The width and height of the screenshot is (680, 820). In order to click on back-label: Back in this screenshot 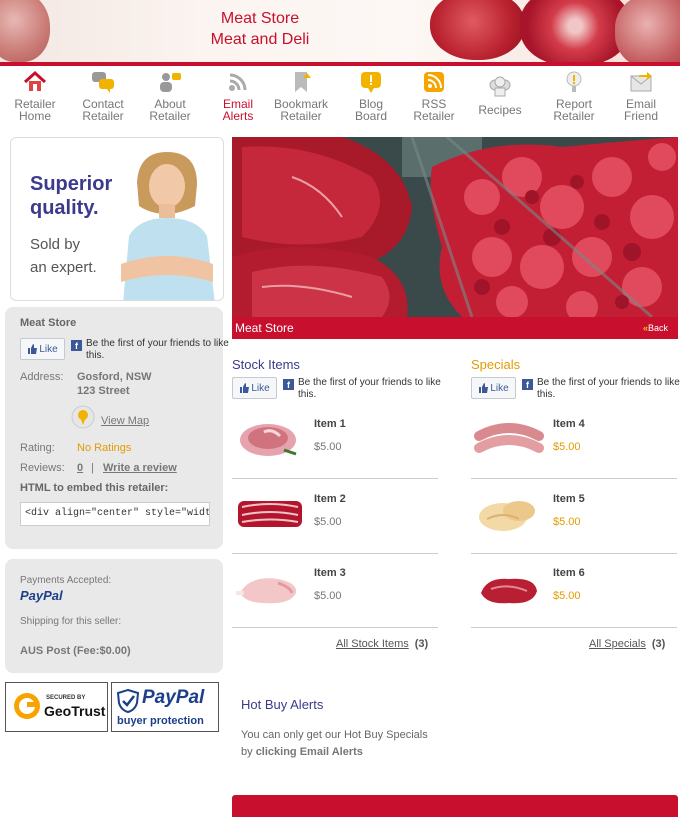, I will do `click(657, 328)`.